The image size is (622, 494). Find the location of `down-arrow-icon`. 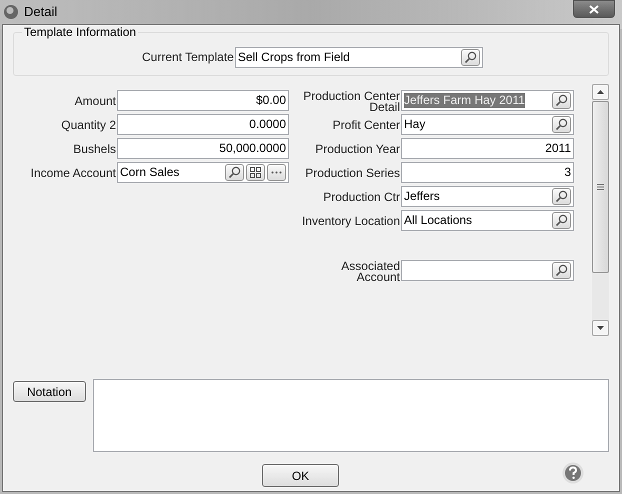

down-arrow-icon is located at coordinates (600, 328).